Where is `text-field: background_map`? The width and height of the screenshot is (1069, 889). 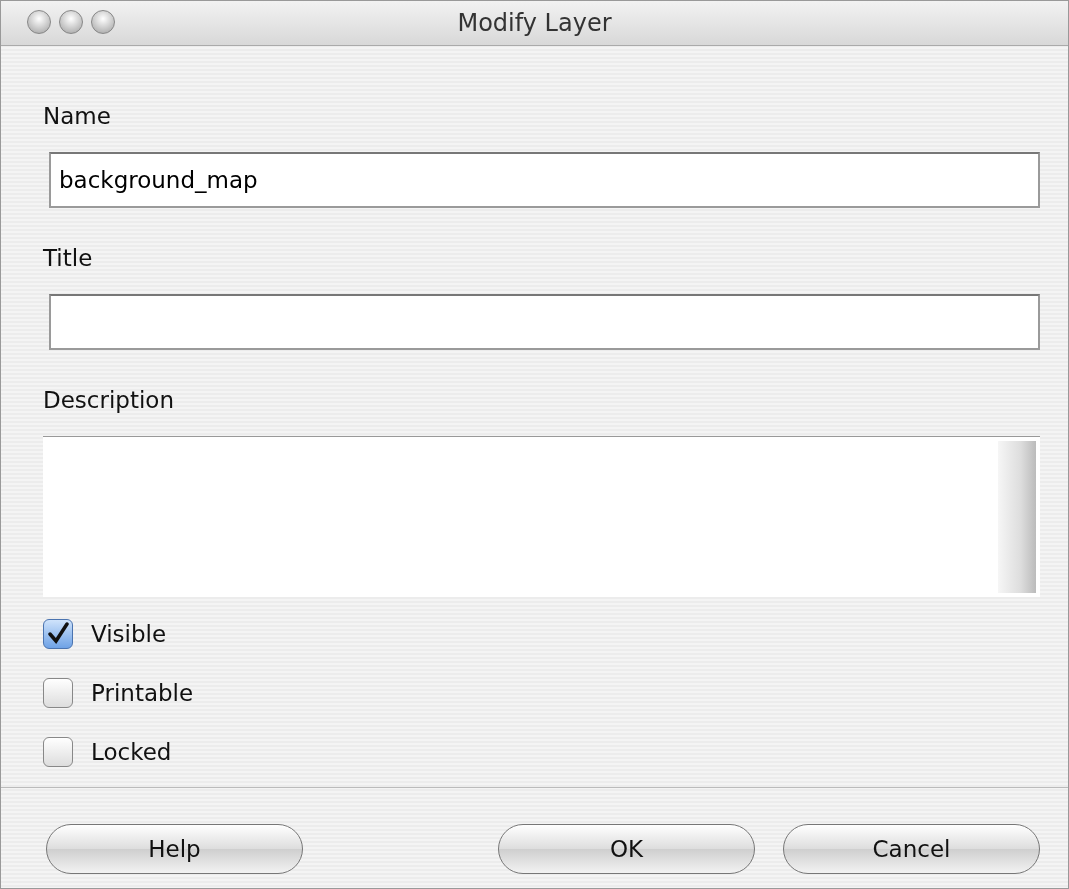
text-field: background_map is located at coordinates (544, 180).